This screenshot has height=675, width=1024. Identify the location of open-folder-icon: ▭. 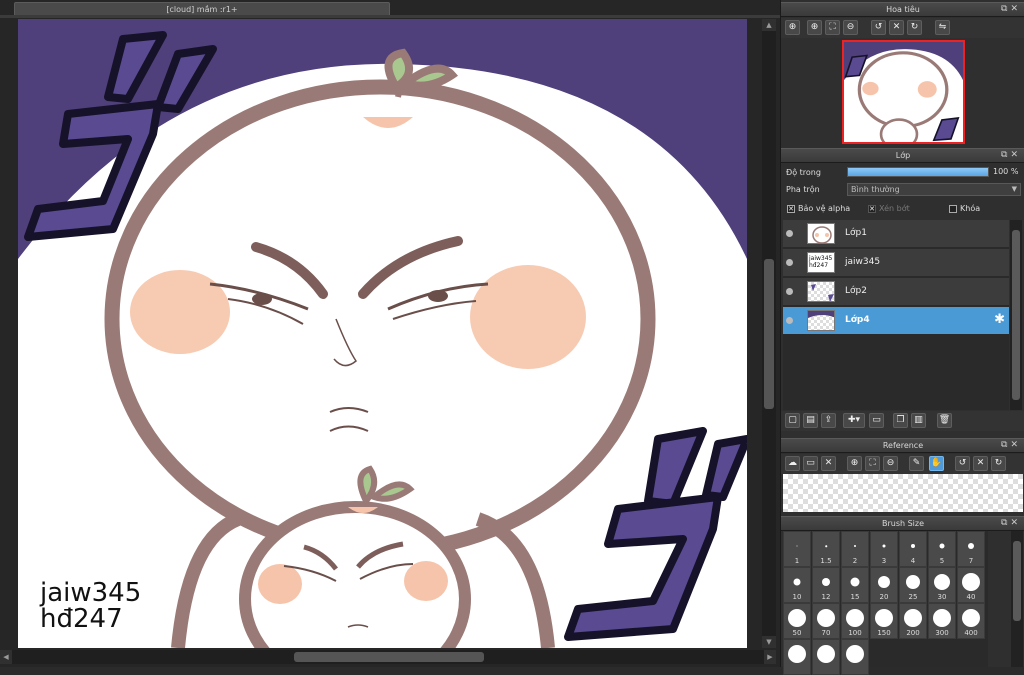
(810, 463).